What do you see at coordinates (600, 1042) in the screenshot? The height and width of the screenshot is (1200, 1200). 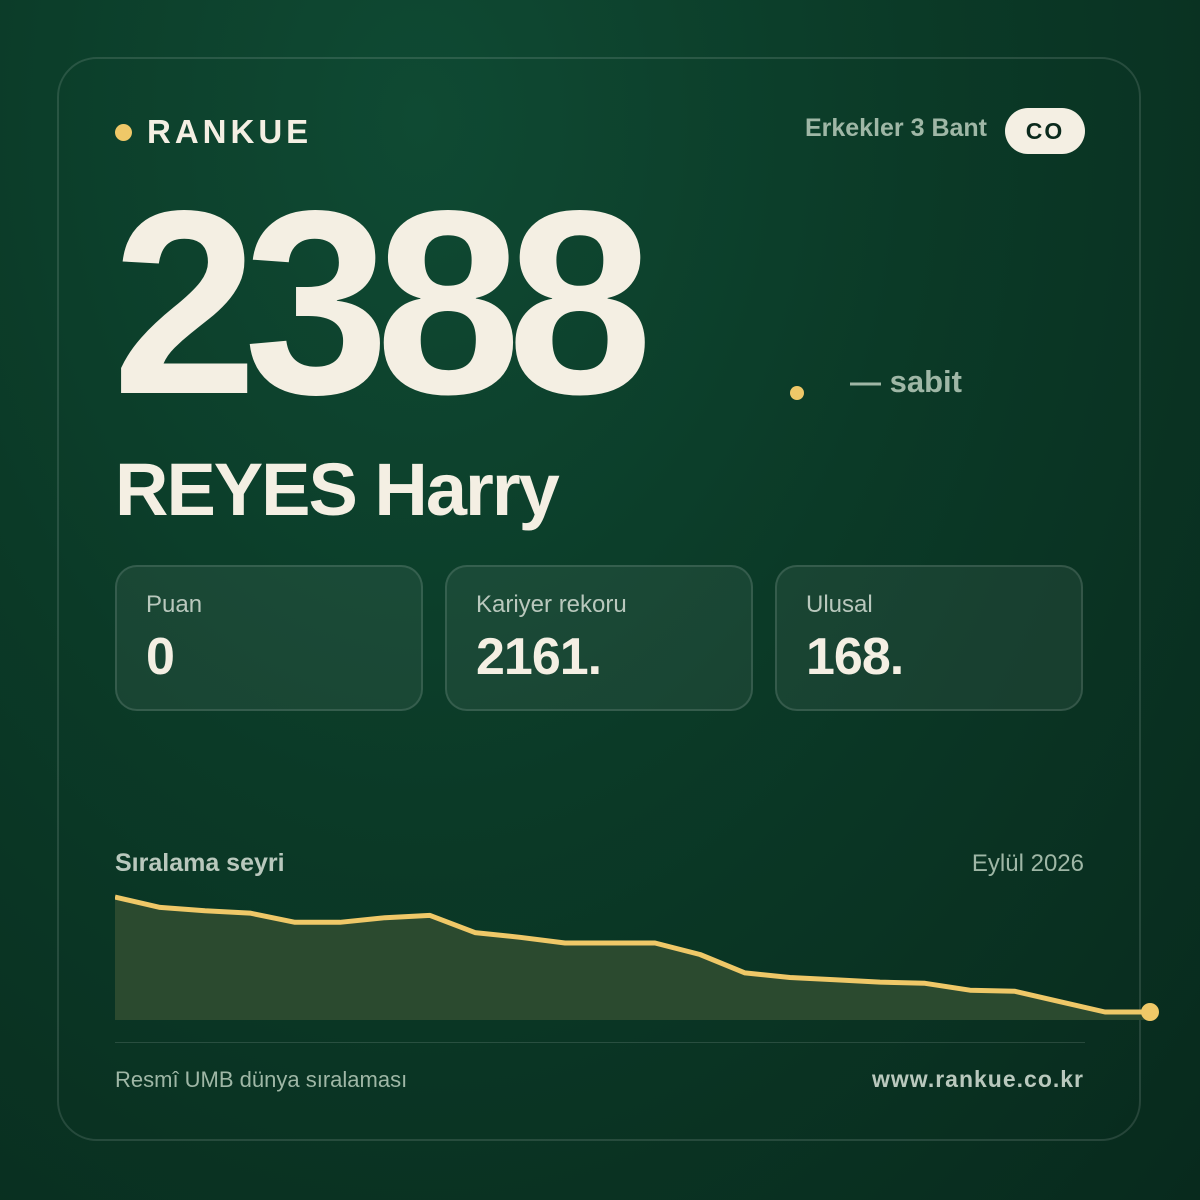 I see `divider` at bounding box center [600, 1042].